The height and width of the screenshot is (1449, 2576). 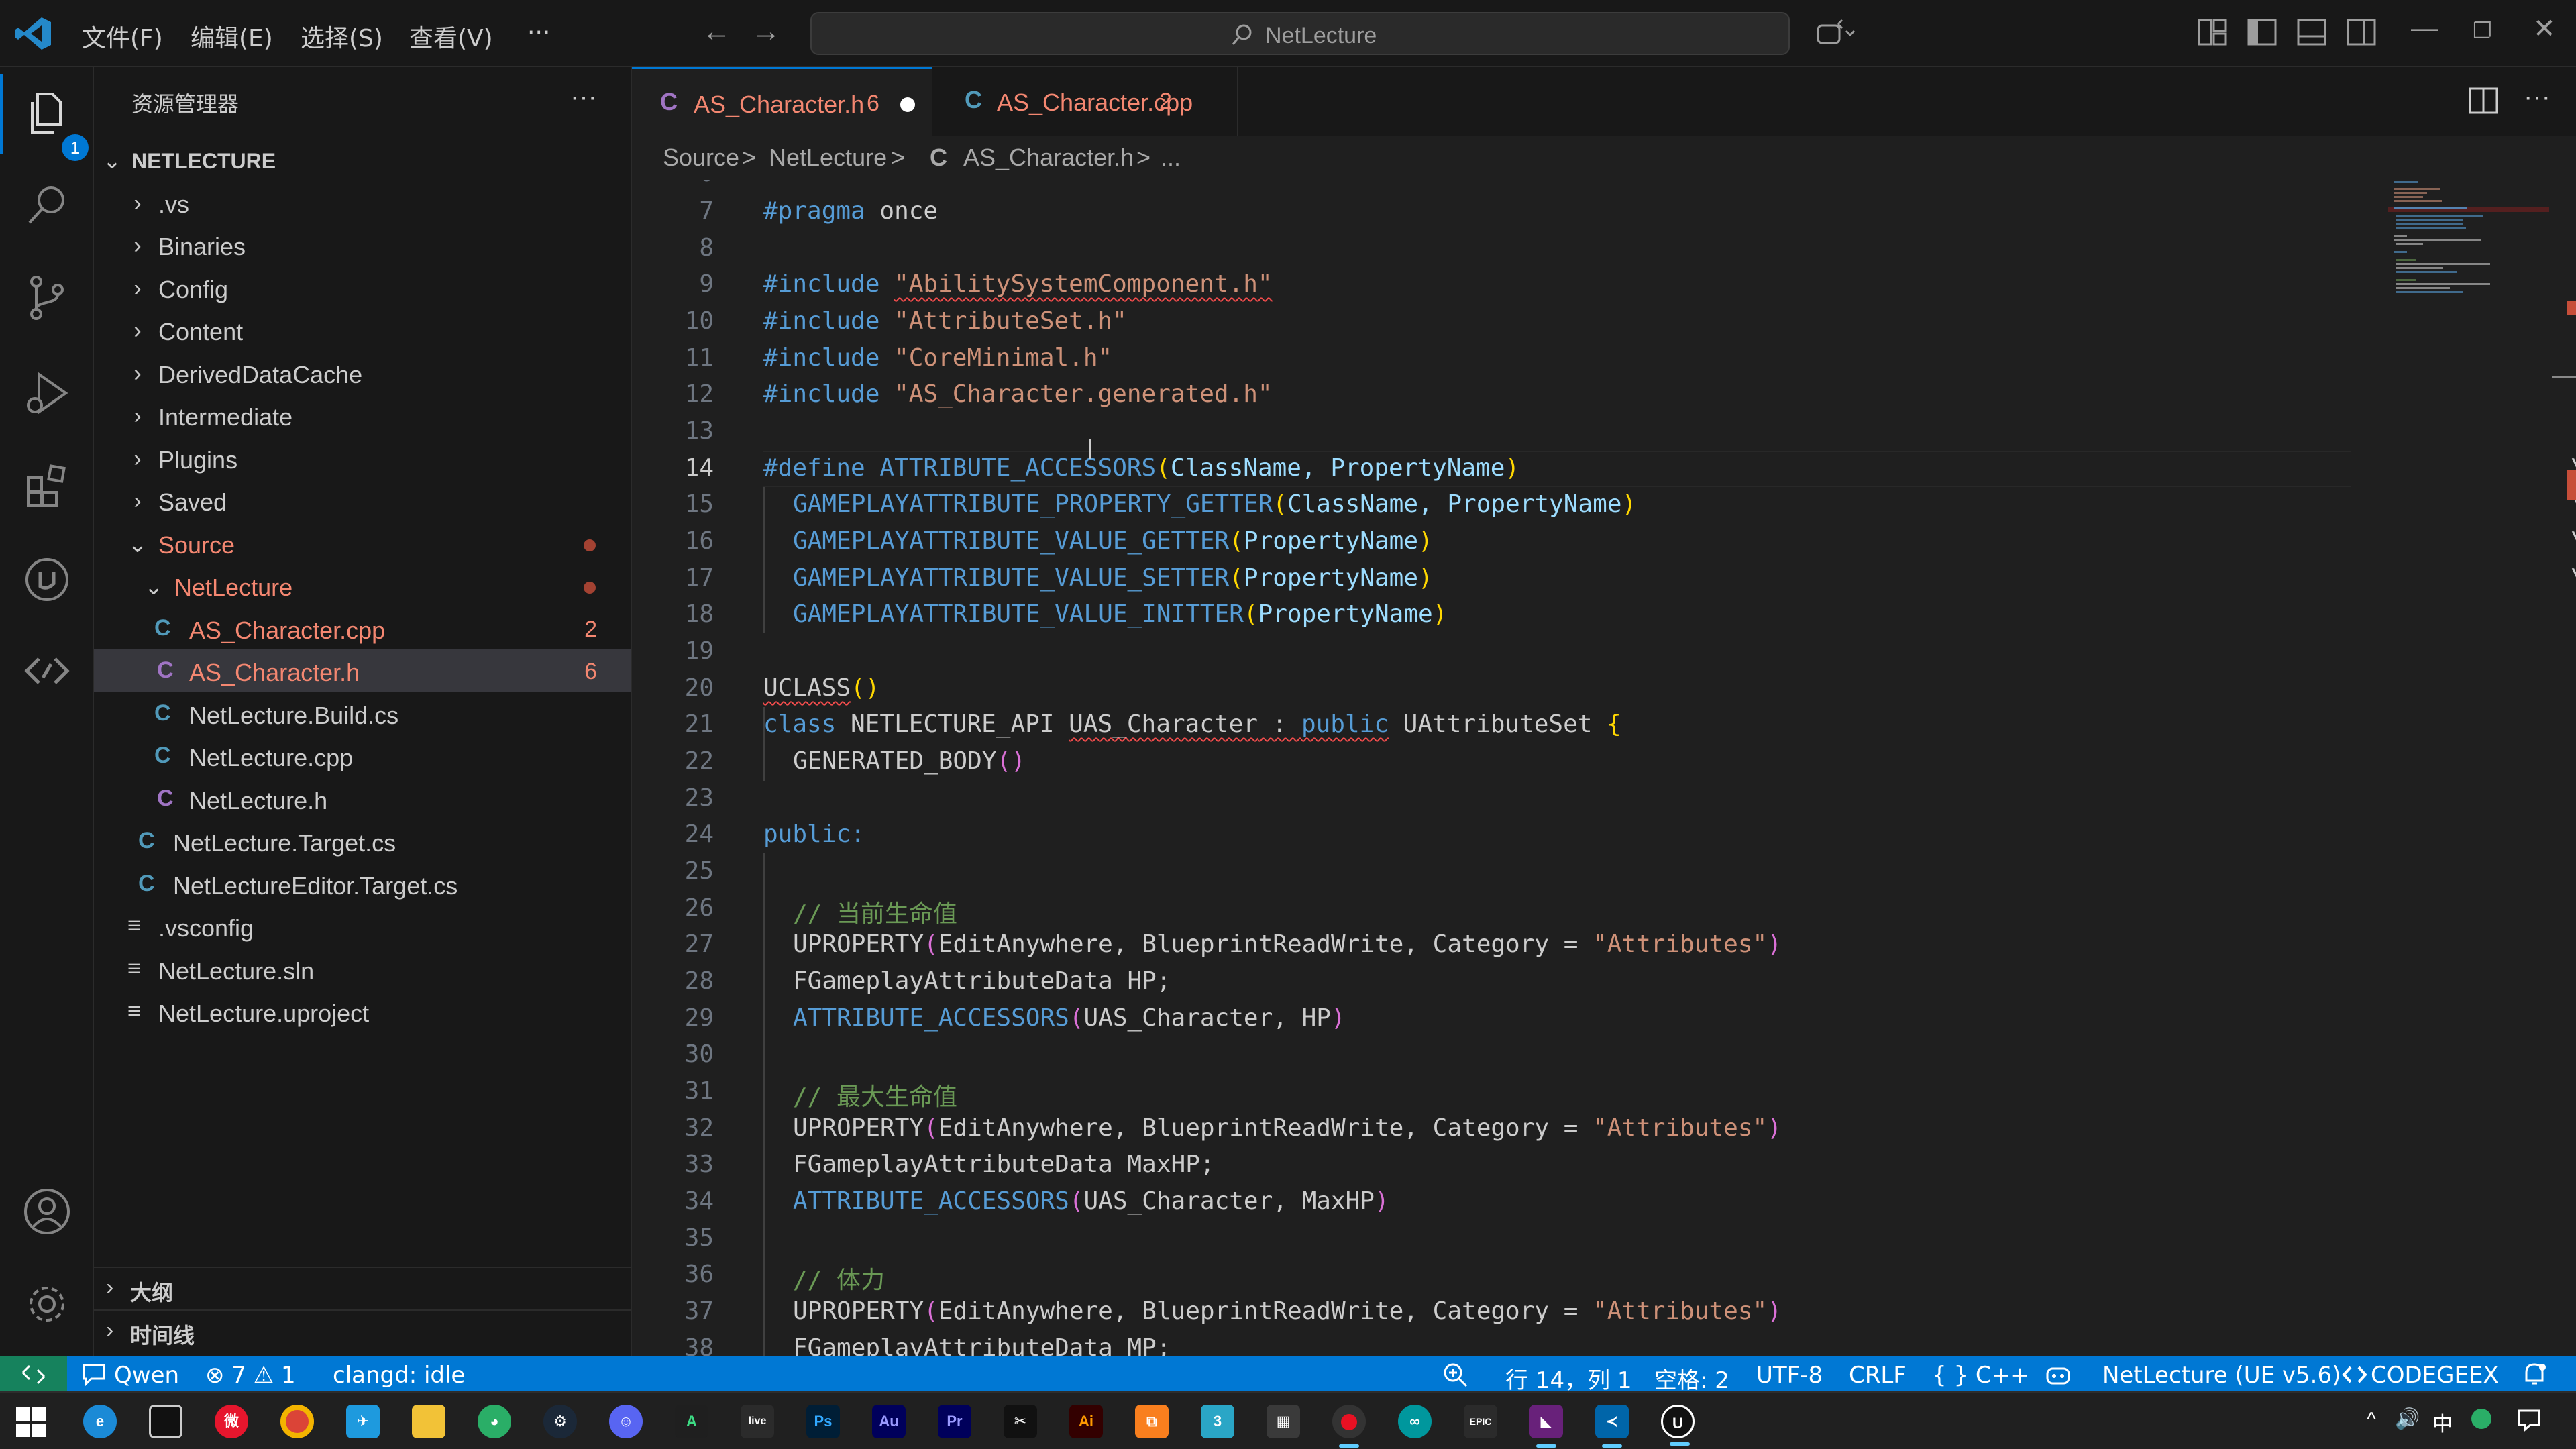 What do you see at coordinates (47, 298) in the screenshot?
I see `source-control-activity` at bounding box center [47, 298].